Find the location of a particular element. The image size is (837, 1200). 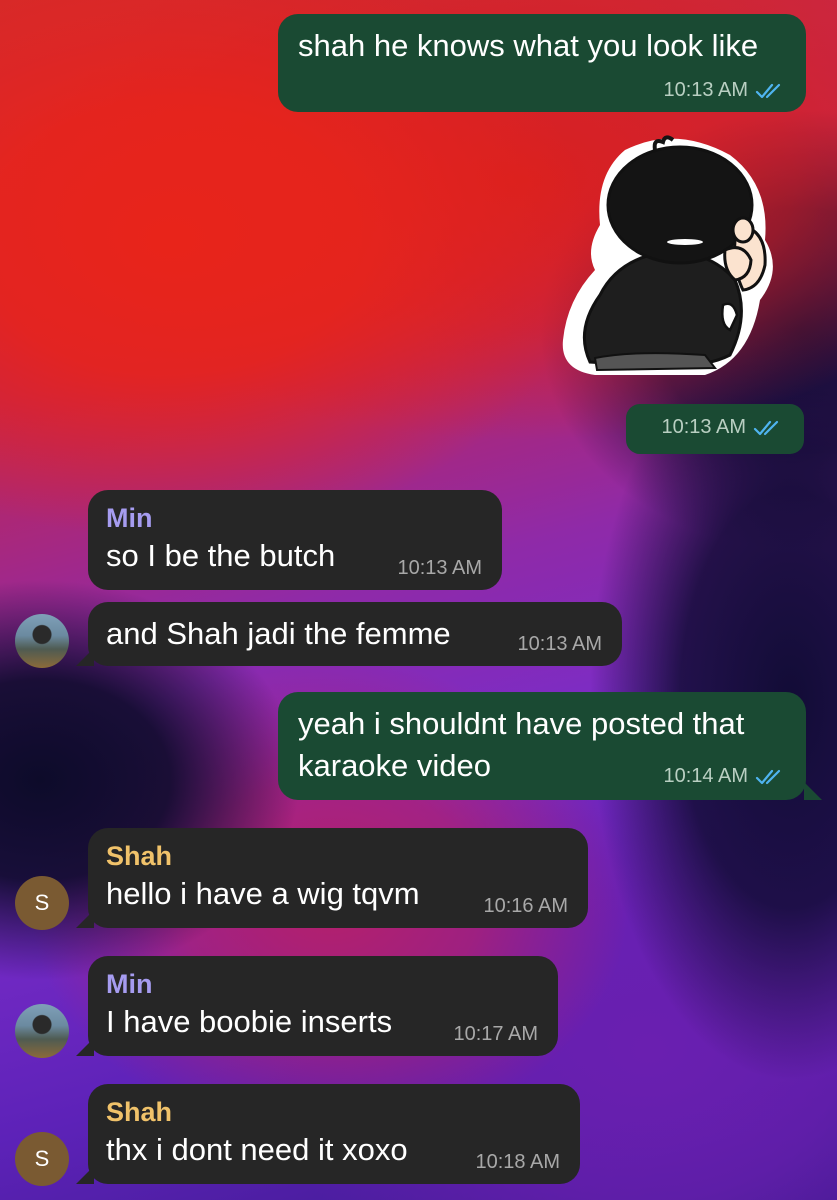

message-text: thx i dont need it xoxo is located at coordinates (257, 1149).